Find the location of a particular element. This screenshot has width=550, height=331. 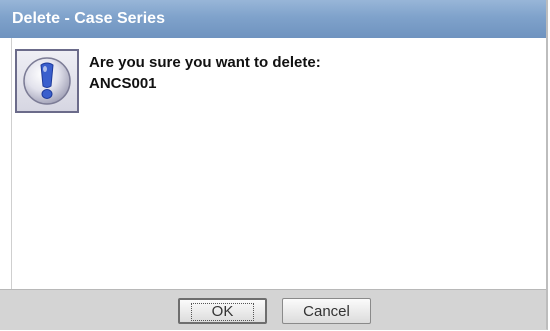

dialog-button-bar: OK Cancel is located at coordinates (273, 309).